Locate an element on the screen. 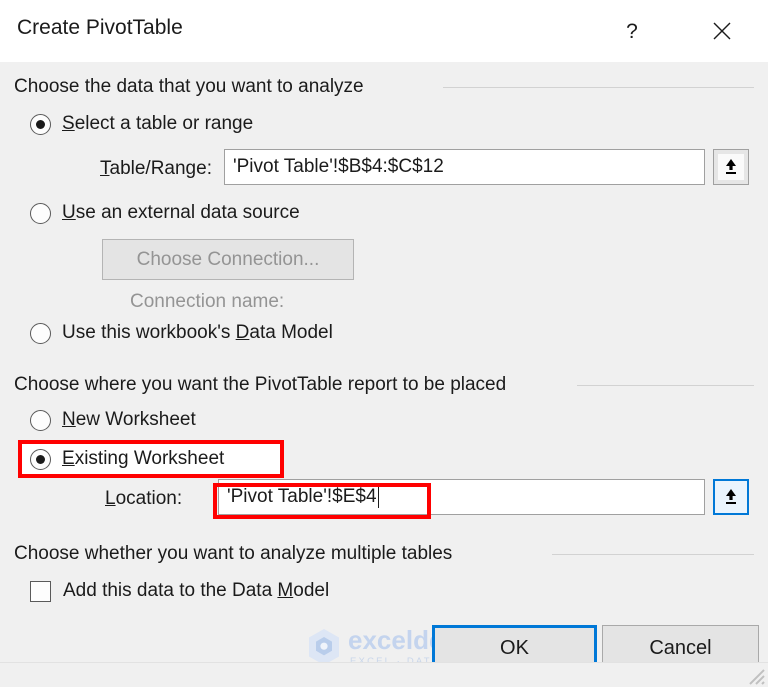 The height and width of the screenshot is (687, 768). radio-new-worksheet-indicator is located at coordinates (40, 420).